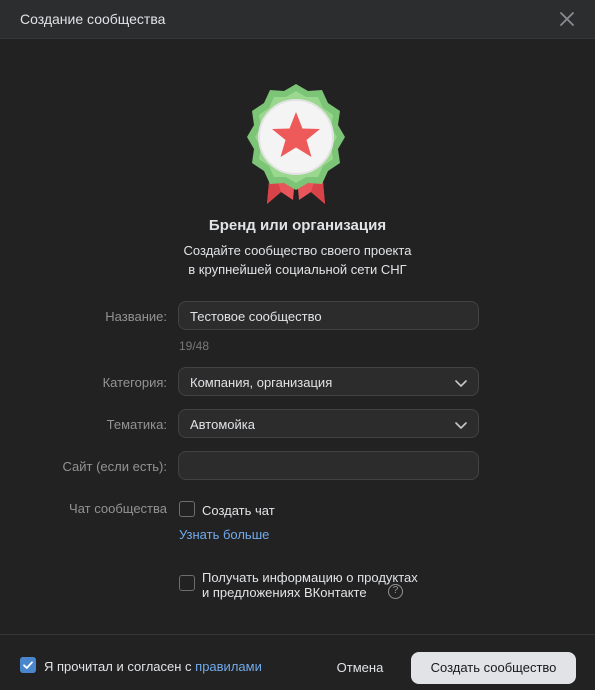 The height and width of the screenshot is (690, 595). I want to click on name-input-value: Тестовое сообщество, so click(256, 316).